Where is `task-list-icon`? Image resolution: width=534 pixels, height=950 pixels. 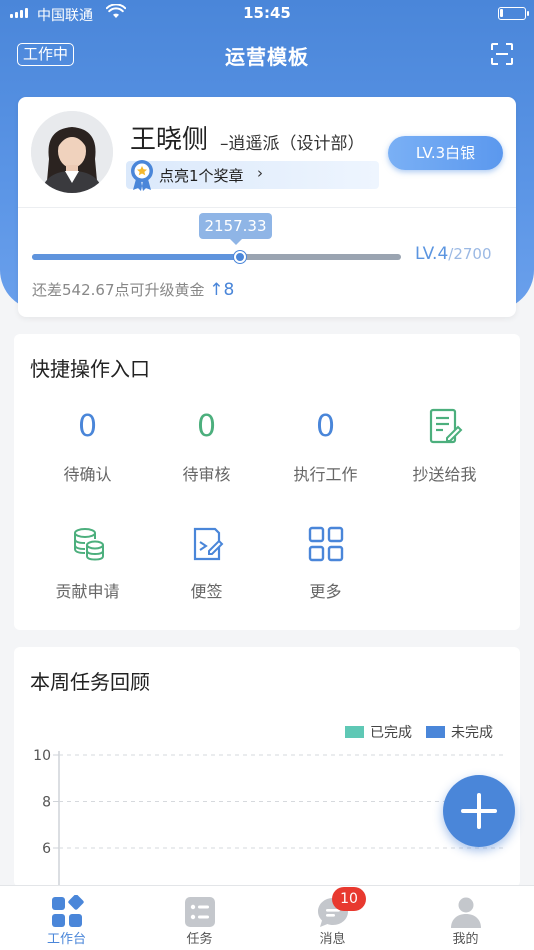 task-list-icon is located at coordinates (199, 912).